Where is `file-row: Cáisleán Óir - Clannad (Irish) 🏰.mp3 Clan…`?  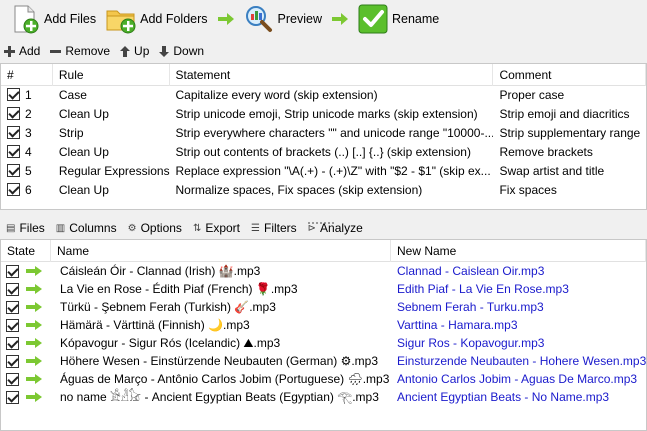
file-row: Cáisleán Óir - Clannad (Irish) 🏰.mp3 Clan… is located at coordinates (323, 271).